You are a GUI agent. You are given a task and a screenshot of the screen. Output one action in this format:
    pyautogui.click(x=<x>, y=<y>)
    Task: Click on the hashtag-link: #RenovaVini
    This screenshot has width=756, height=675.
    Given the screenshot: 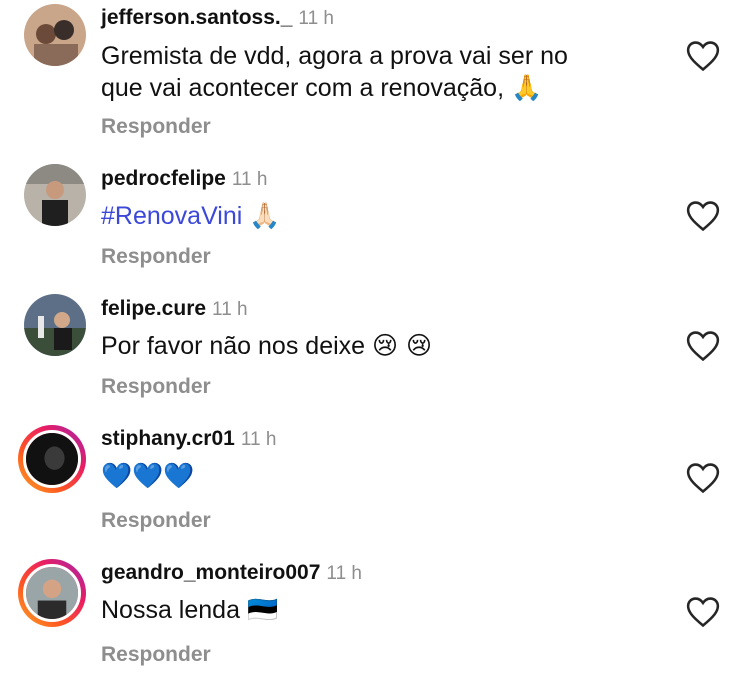 What is the action you would take?
    pyautogui.click(x=171, y=216)
    